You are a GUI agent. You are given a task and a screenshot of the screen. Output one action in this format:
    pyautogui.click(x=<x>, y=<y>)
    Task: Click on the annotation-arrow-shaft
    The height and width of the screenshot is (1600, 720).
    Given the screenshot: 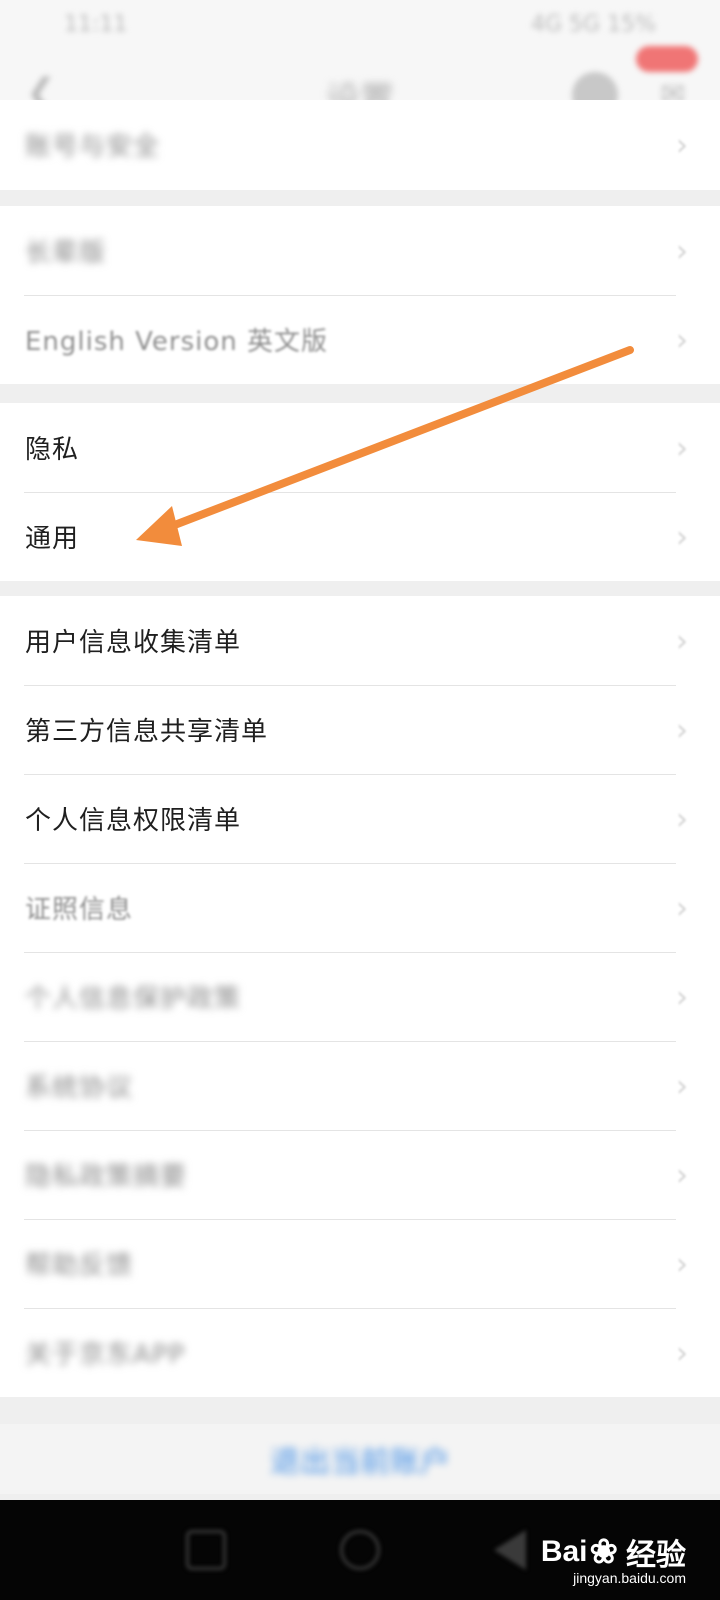 What is the action you would take?
    pyautogui.click(x=401, y=438)
    